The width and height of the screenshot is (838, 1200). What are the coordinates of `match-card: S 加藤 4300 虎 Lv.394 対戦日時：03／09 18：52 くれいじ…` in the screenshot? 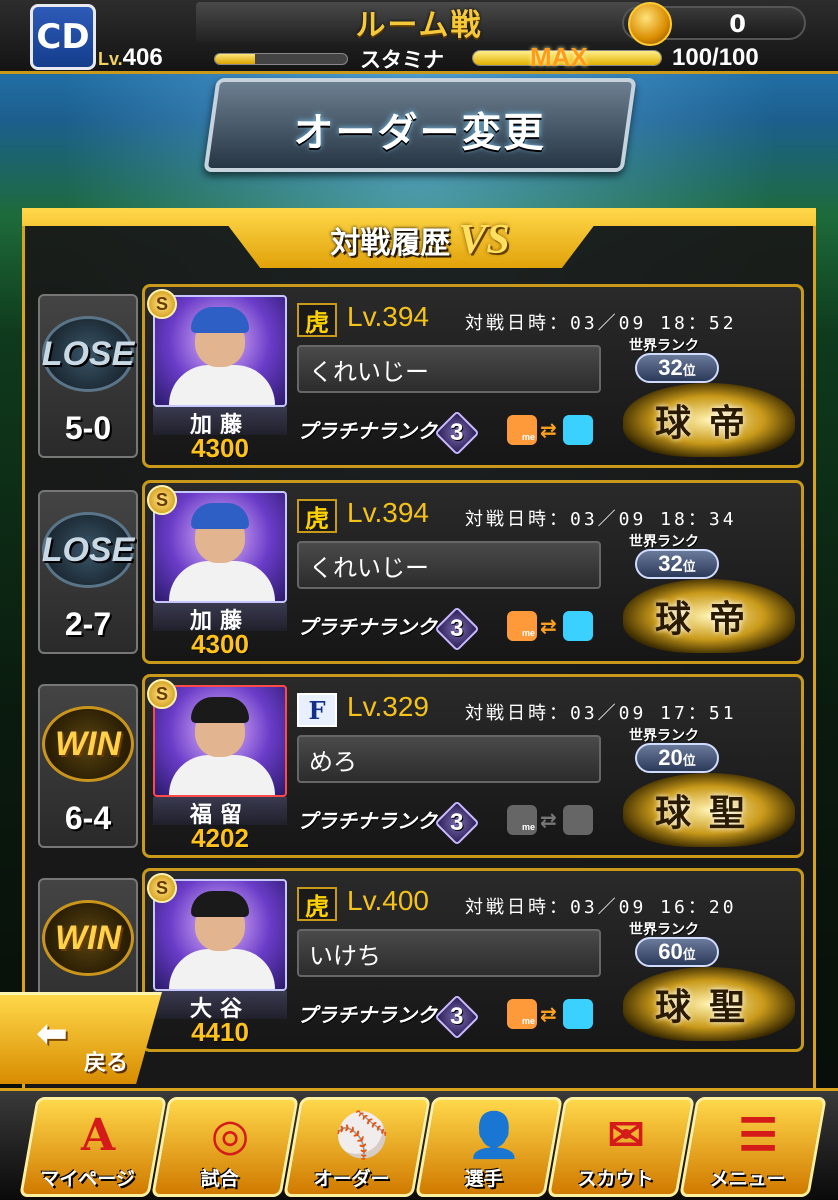 It's located at (473, 376).